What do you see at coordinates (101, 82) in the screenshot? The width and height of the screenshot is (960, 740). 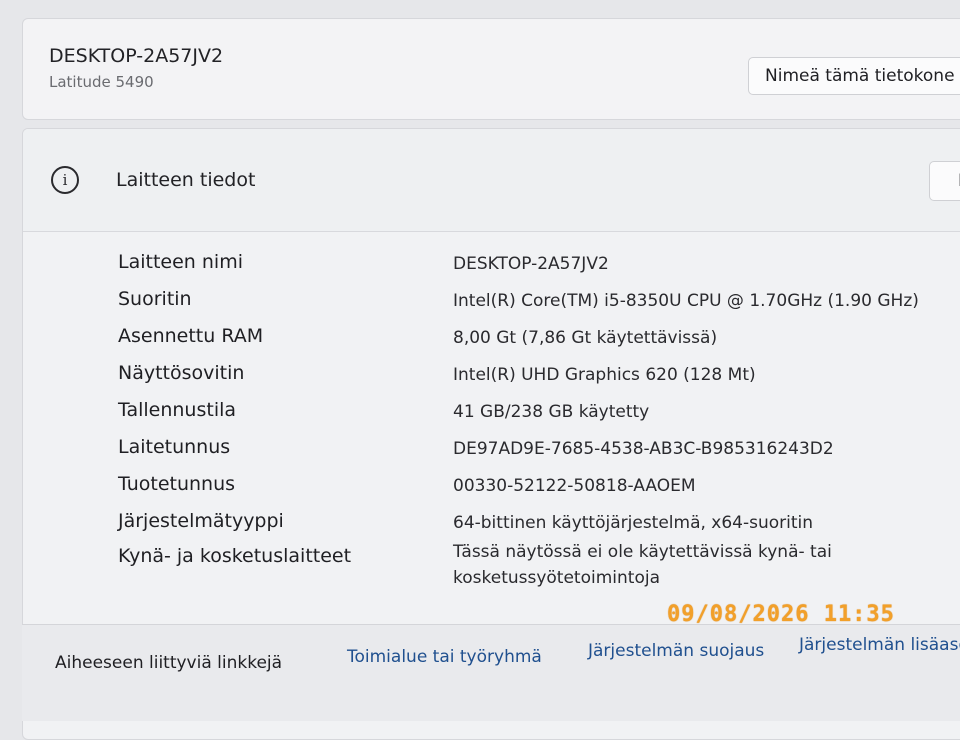 I see `device-model: Latitude 5490` at bounding box center [101, 82].